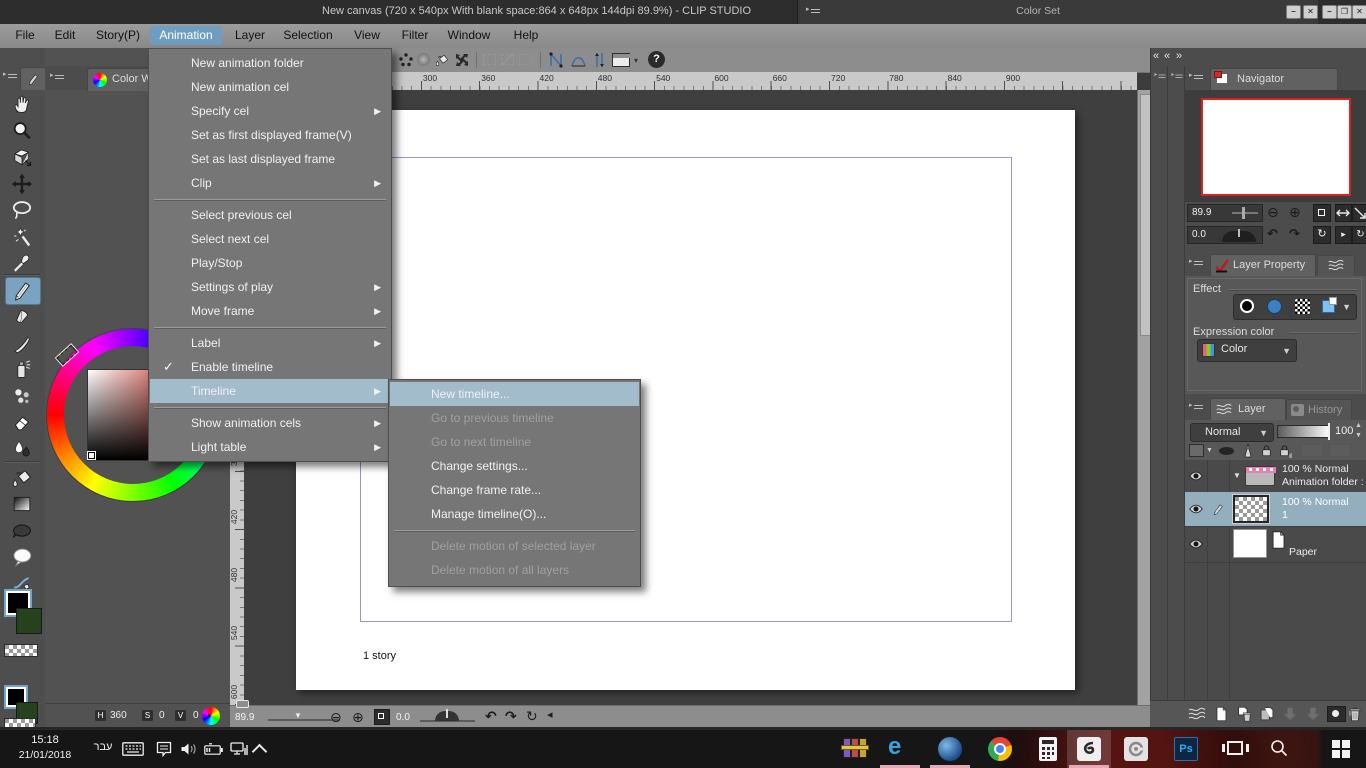 This screenshot has width=1366, height=768. What do you see at coordinates (656, 59) in the screenshot?
I see `cmd-help-icon: ?` at bounding box center [656, 59].